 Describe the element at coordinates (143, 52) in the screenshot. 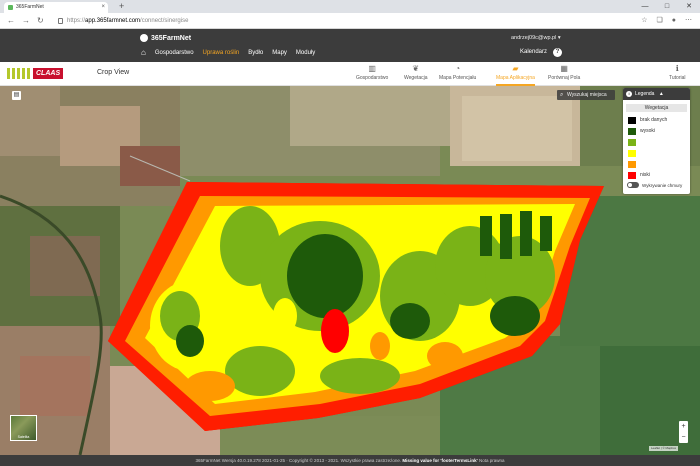

I see `home-icon: ⌂` at that location.